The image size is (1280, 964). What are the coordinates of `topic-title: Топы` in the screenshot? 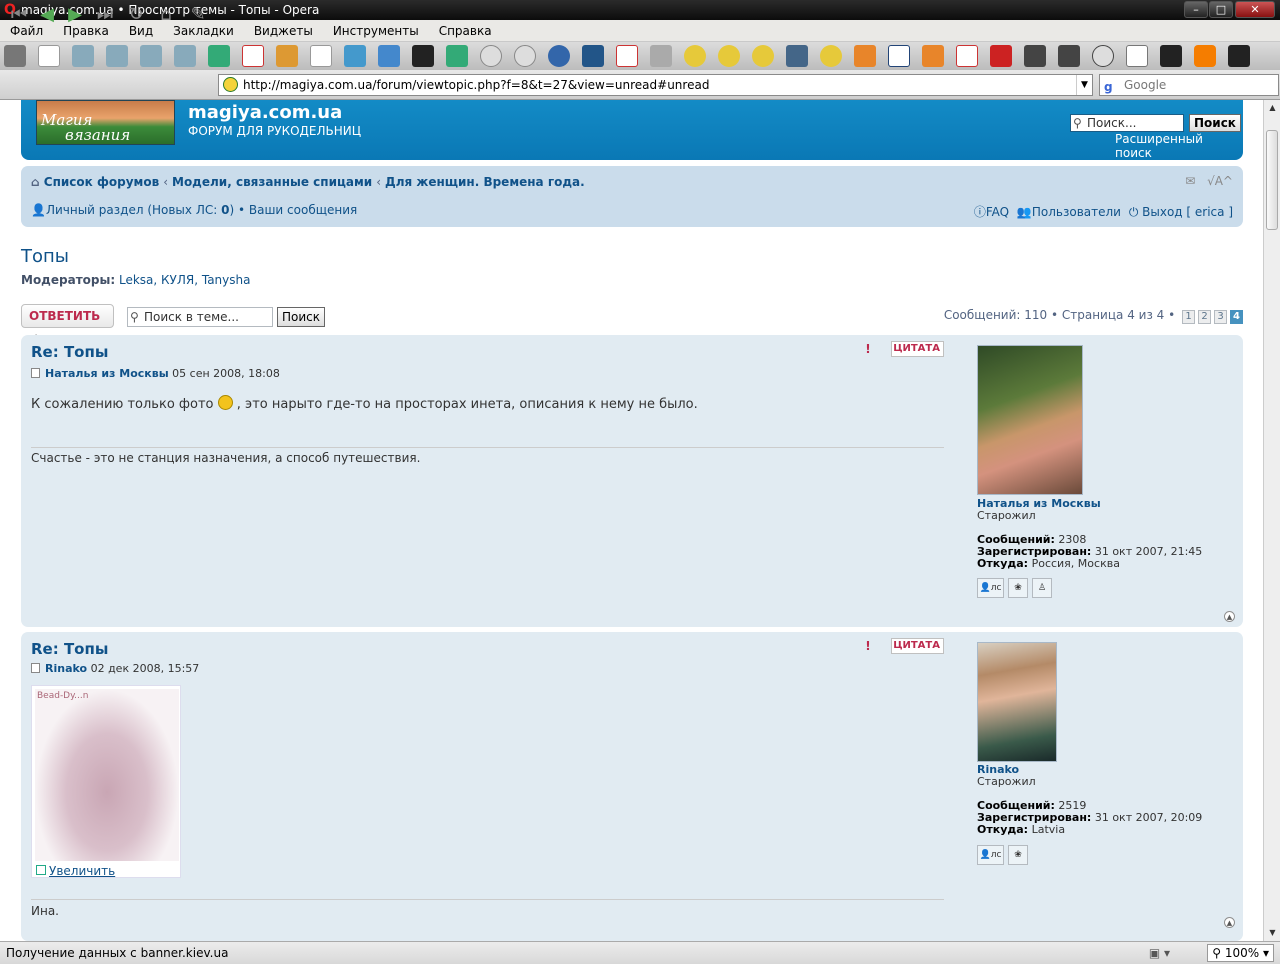 It's located at (45, 256).